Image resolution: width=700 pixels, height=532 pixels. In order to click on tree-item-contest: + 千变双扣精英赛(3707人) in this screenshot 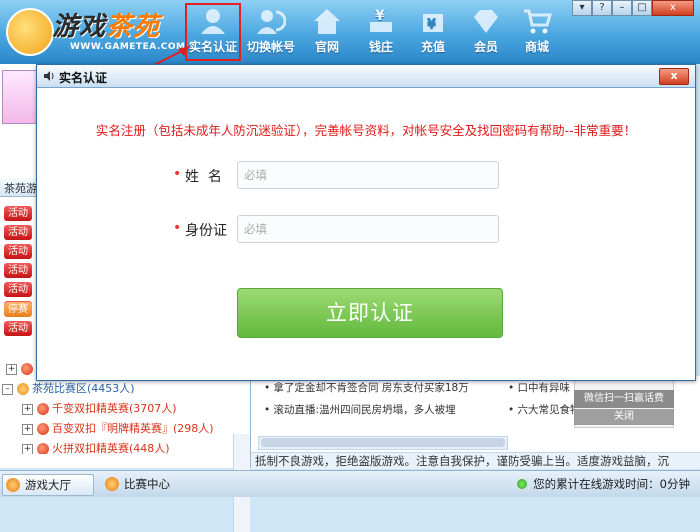, I will do `click(99, 409)`.